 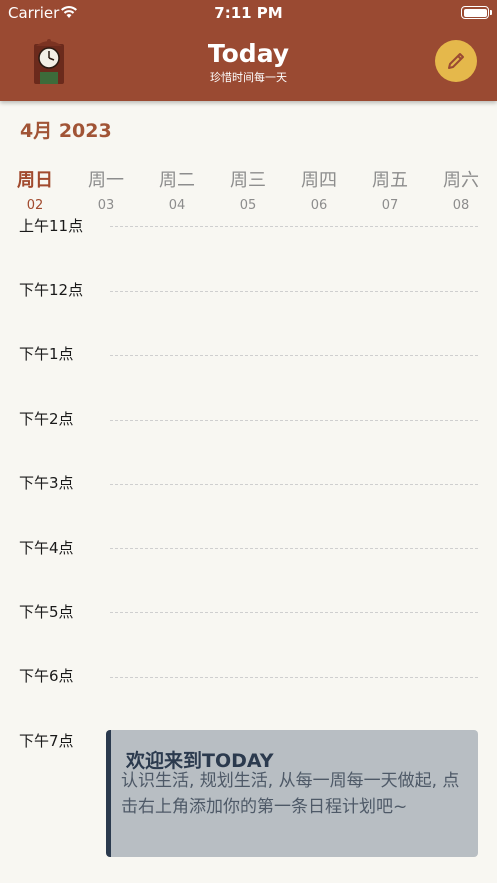 I want to click on pencil-icon, so click(x=456, y=61).